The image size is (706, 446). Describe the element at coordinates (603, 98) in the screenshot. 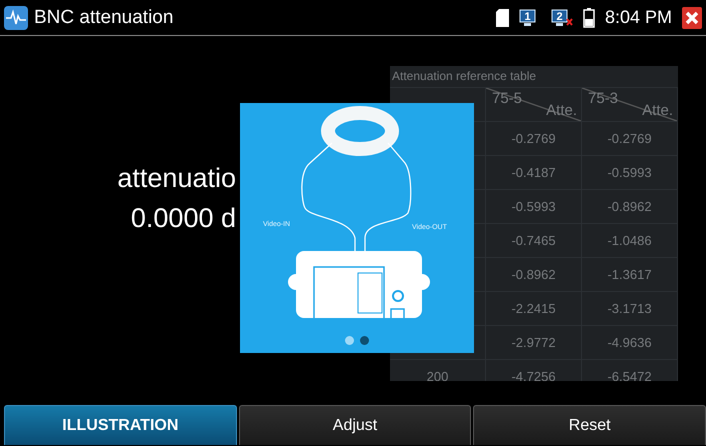

I see `column-header: 75-3` at that location.